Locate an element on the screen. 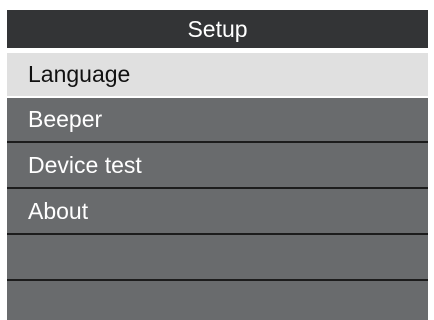 The height and width of the screenshot is (320, 434). menu-item-beeper: Beeper is located at coordinates (217, 120).